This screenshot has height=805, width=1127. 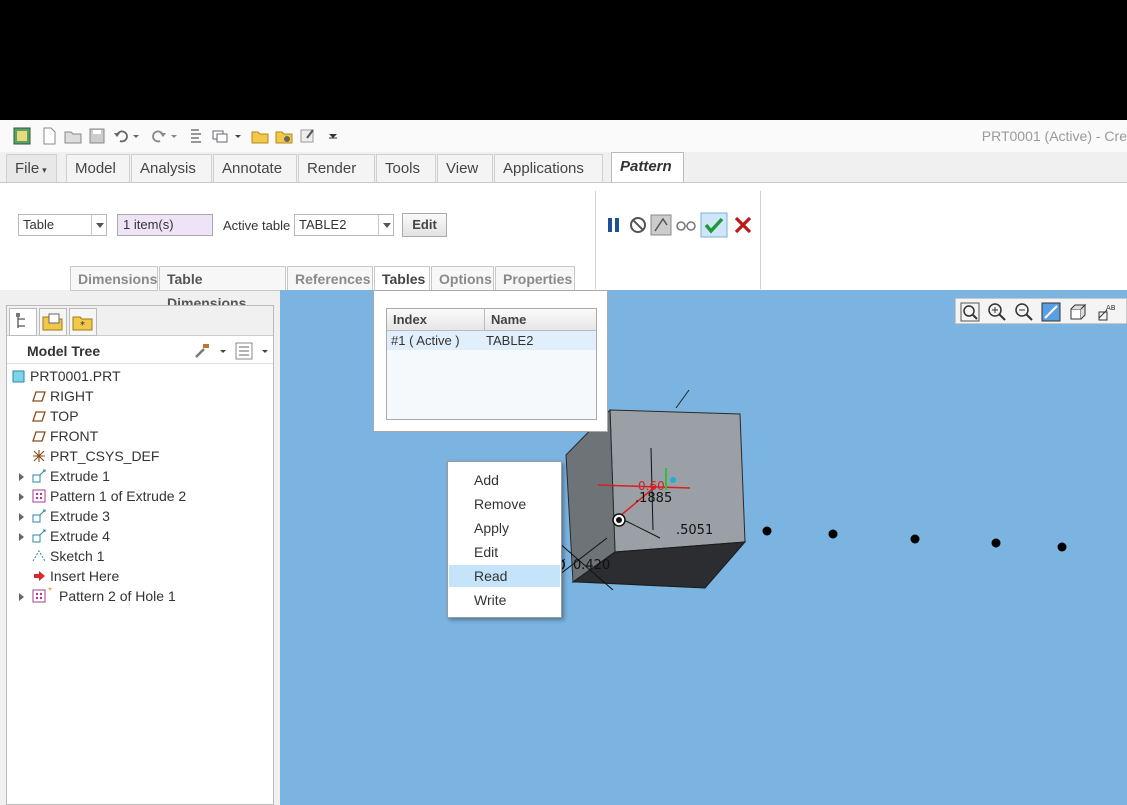 I want to click on items-collector: 1 item(s), so click(x=165, y=225).